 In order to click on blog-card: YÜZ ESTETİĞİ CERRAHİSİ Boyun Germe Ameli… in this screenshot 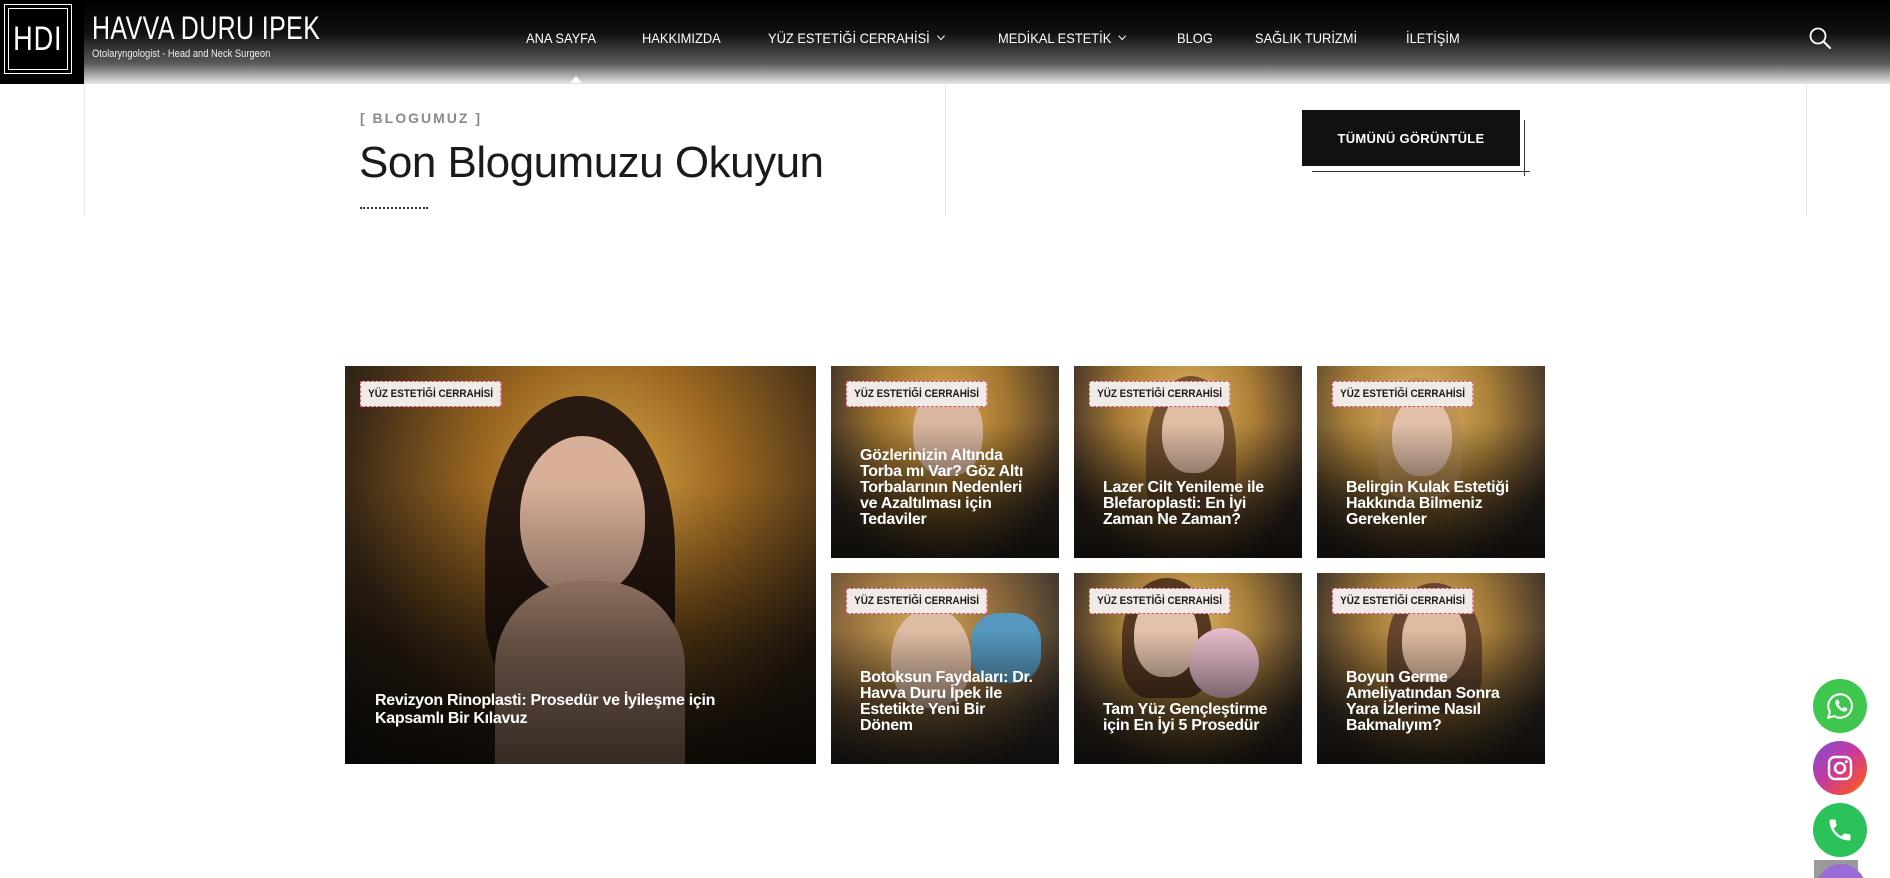, I will do `click(1431, 668)`.